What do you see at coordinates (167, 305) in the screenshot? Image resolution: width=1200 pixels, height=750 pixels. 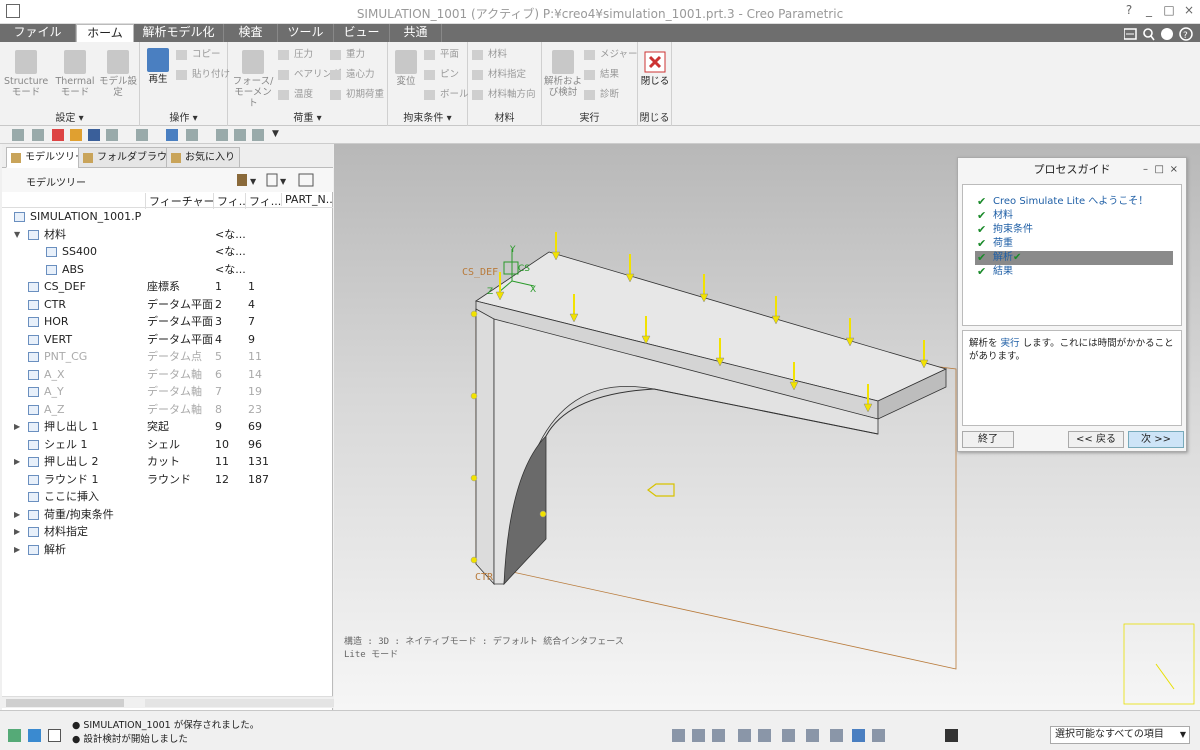 I see `tree-row: CTR データム平面 2 4` at bounding box center [167, 305].